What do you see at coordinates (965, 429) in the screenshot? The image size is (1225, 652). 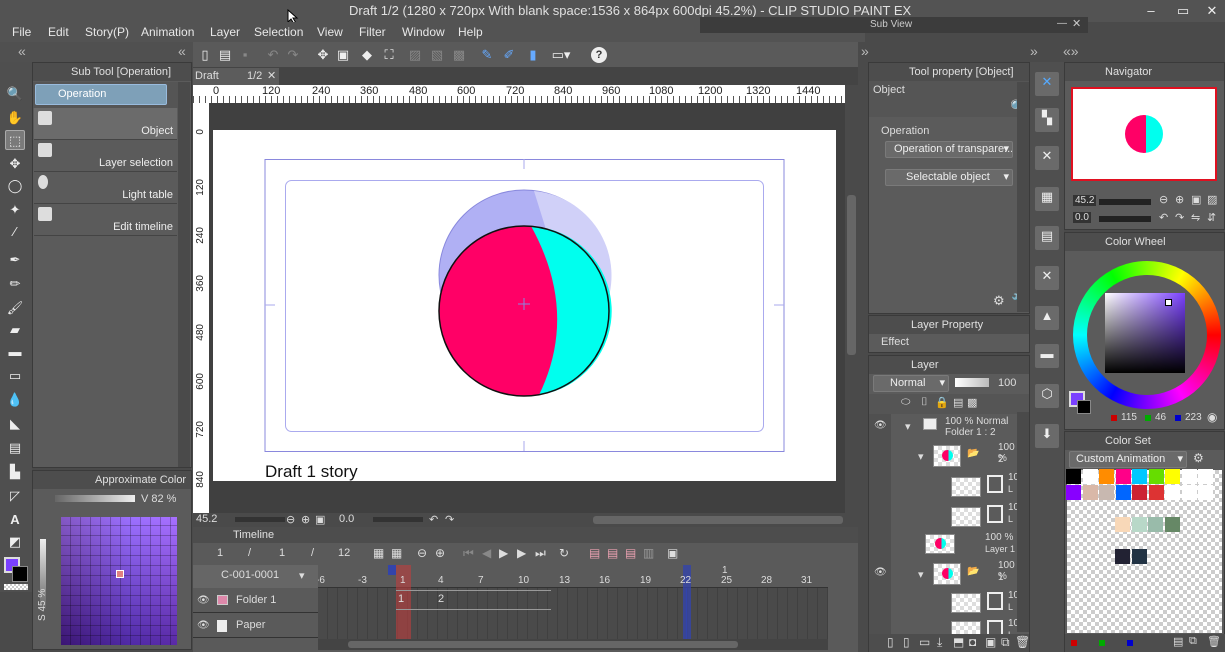 I see `layer-row-folder-1: ▾ 100 % Normal Folder 1 : 2` at bounding box center [965, 429].